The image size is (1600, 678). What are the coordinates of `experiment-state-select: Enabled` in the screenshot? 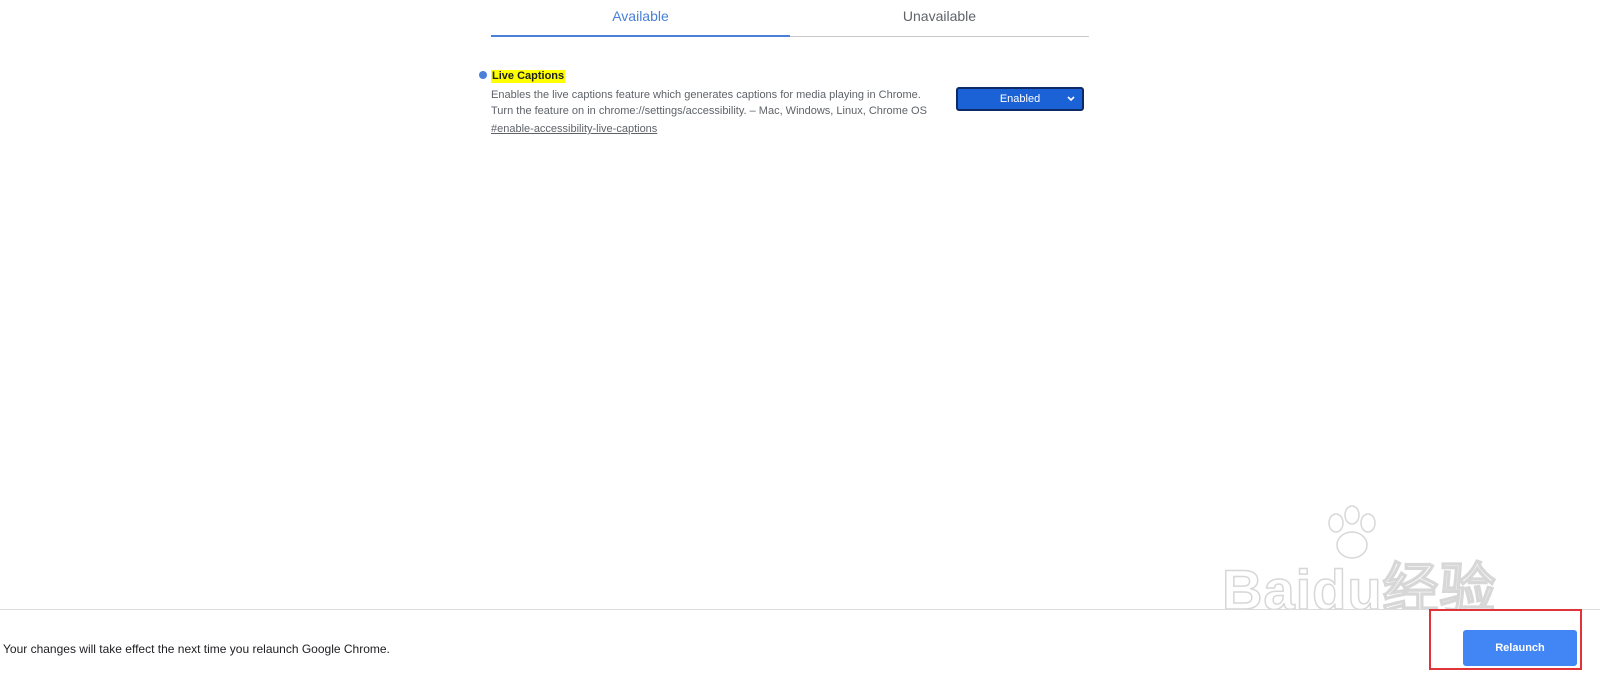 It's located at (1020, 99).